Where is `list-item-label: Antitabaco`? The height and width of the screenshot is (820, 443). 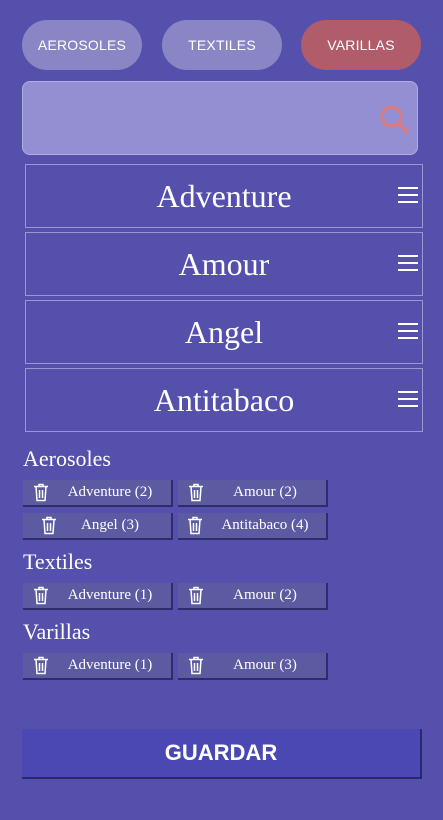
list-item-label: Antitabaco is located at coordinates (224, 399).